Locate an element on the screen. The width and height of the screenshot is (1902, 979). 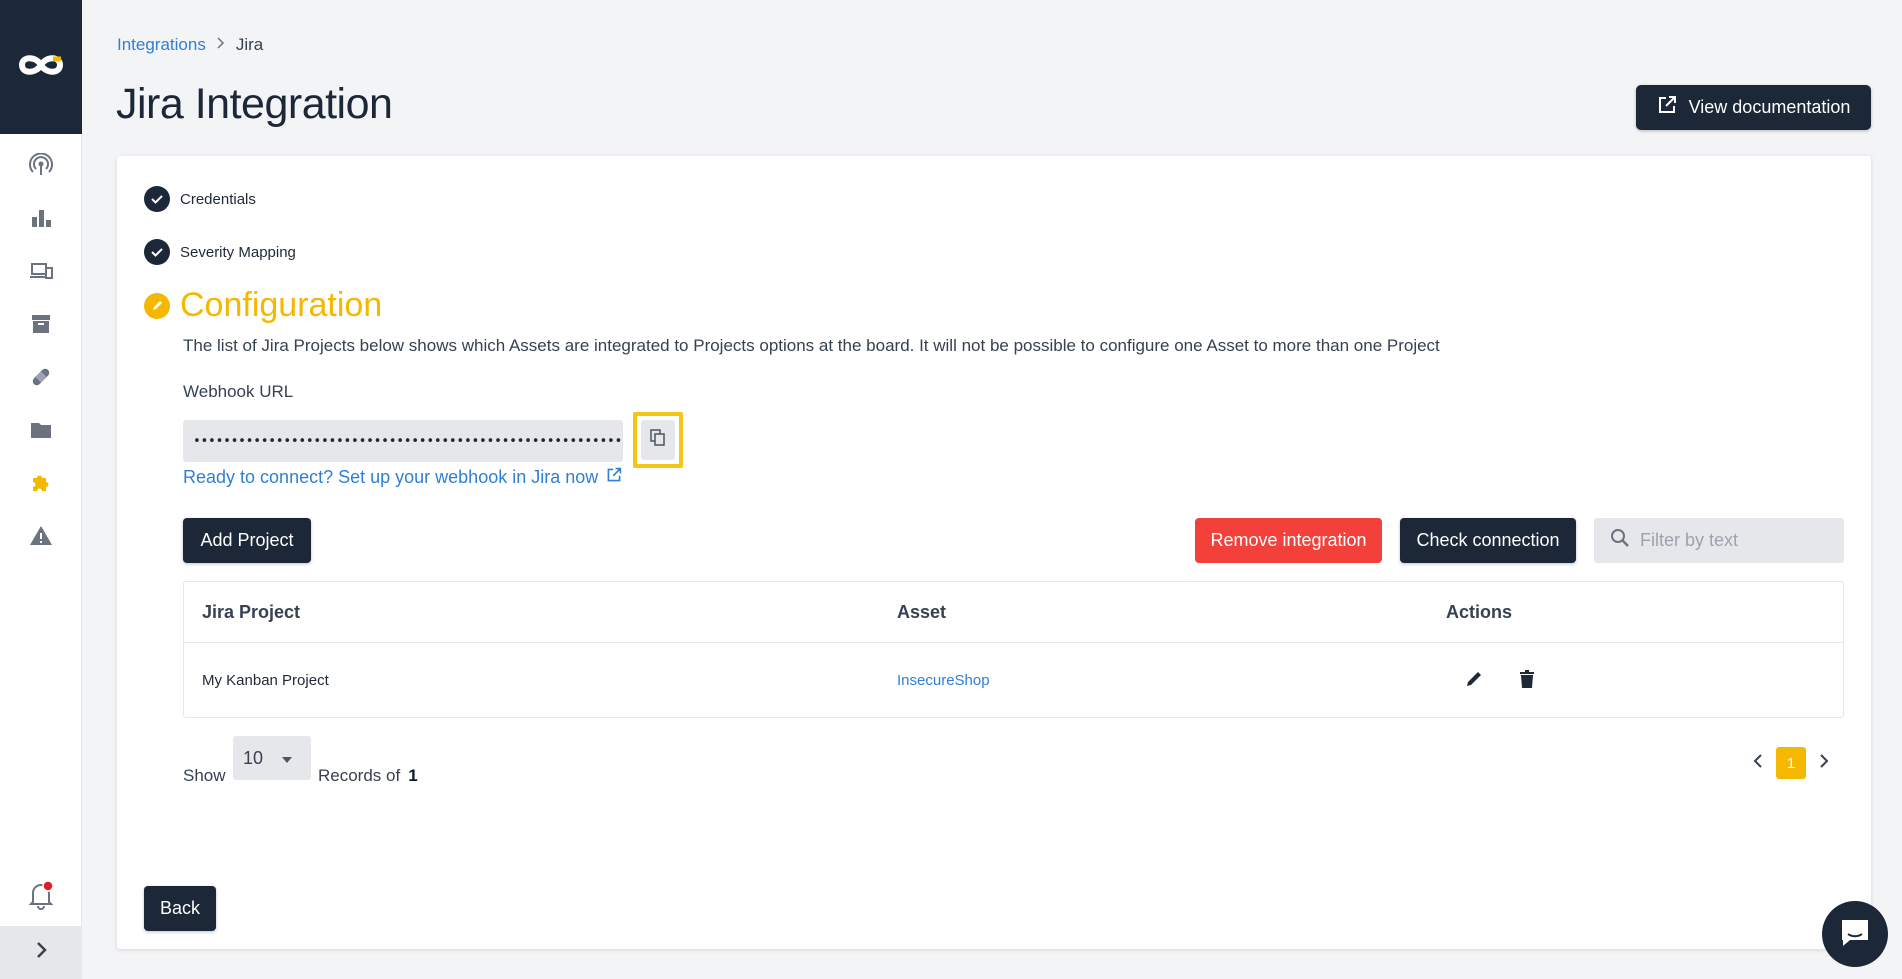
breadcrumb: Integrations Jira is located at coordinates (190, 45).